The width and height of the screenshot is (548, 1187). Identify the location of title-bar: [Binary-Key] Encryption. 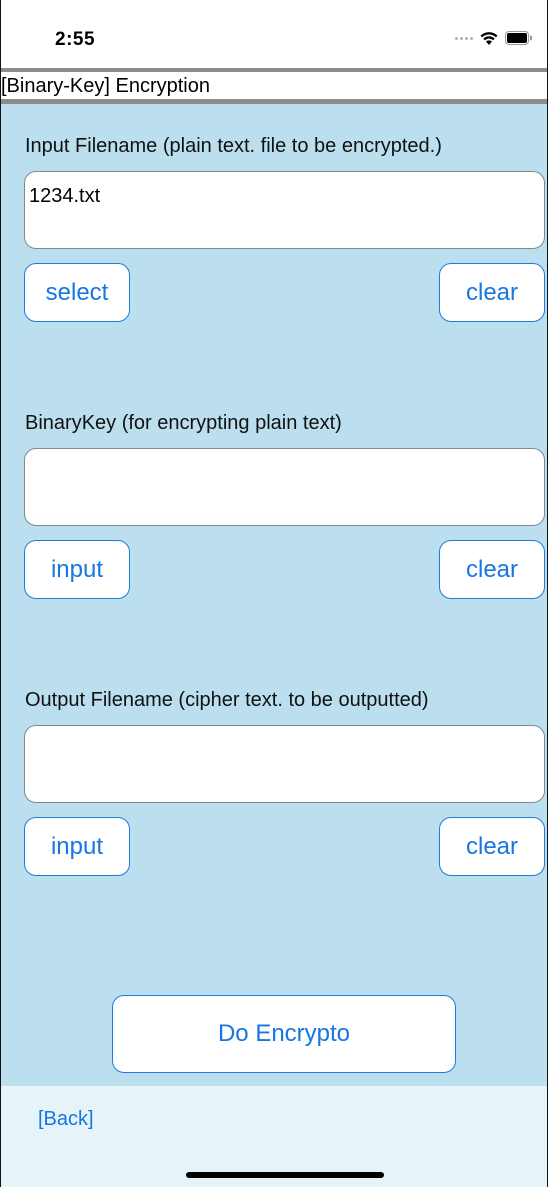
(274, 86).